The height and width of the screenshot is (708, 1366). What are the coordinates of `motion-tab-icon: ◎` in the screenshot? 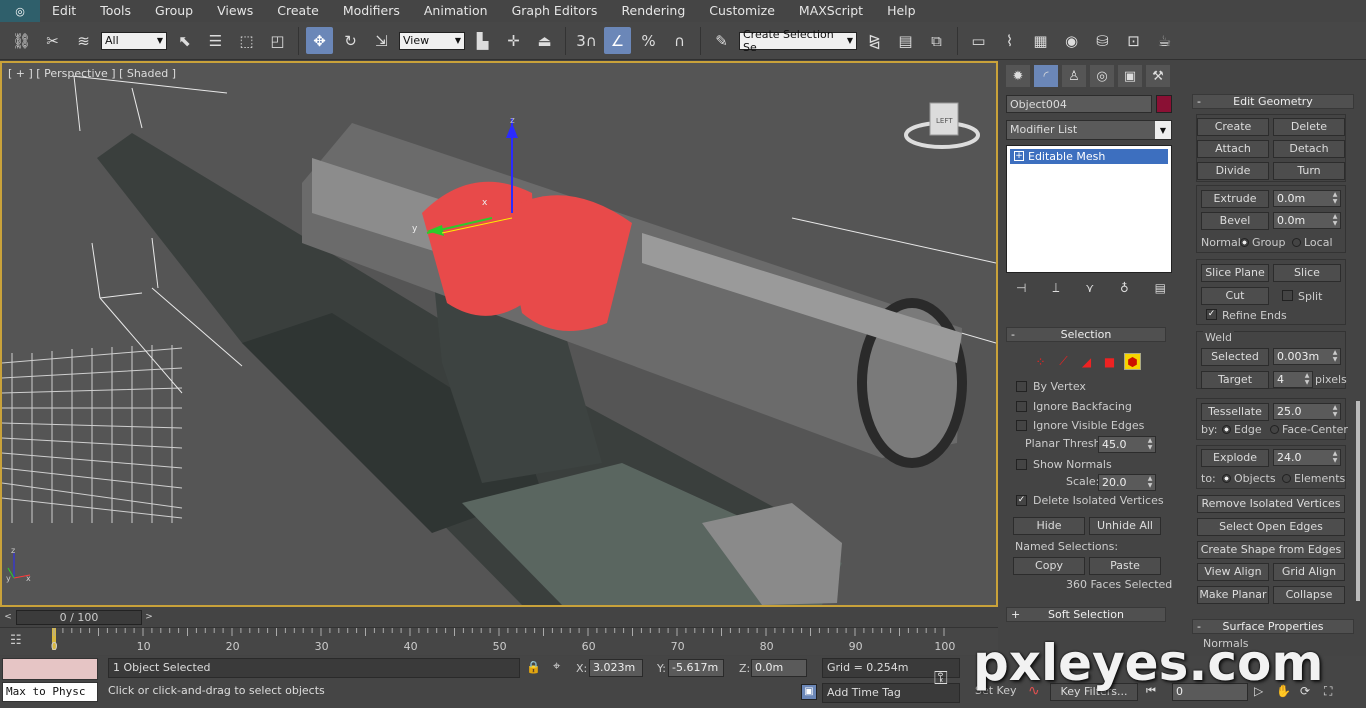 It's located at (1102, 76).